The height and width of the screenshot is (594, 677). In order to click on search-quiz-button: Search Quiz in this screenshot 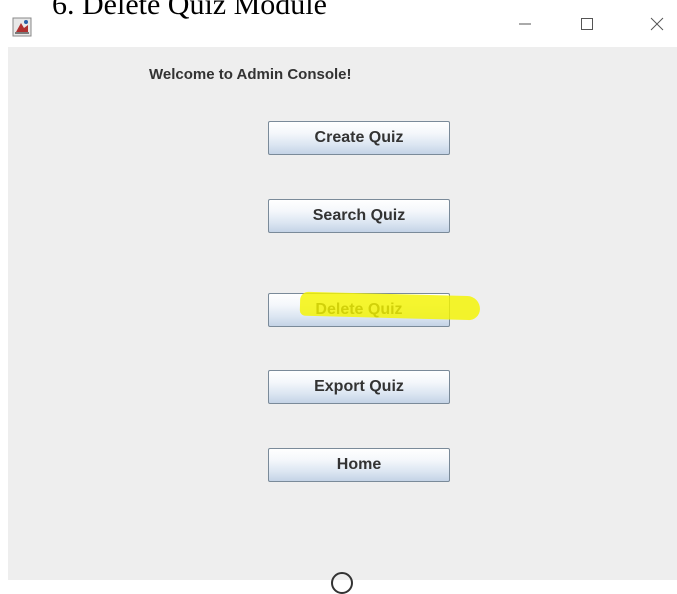, I will do `click(359, 216)`.